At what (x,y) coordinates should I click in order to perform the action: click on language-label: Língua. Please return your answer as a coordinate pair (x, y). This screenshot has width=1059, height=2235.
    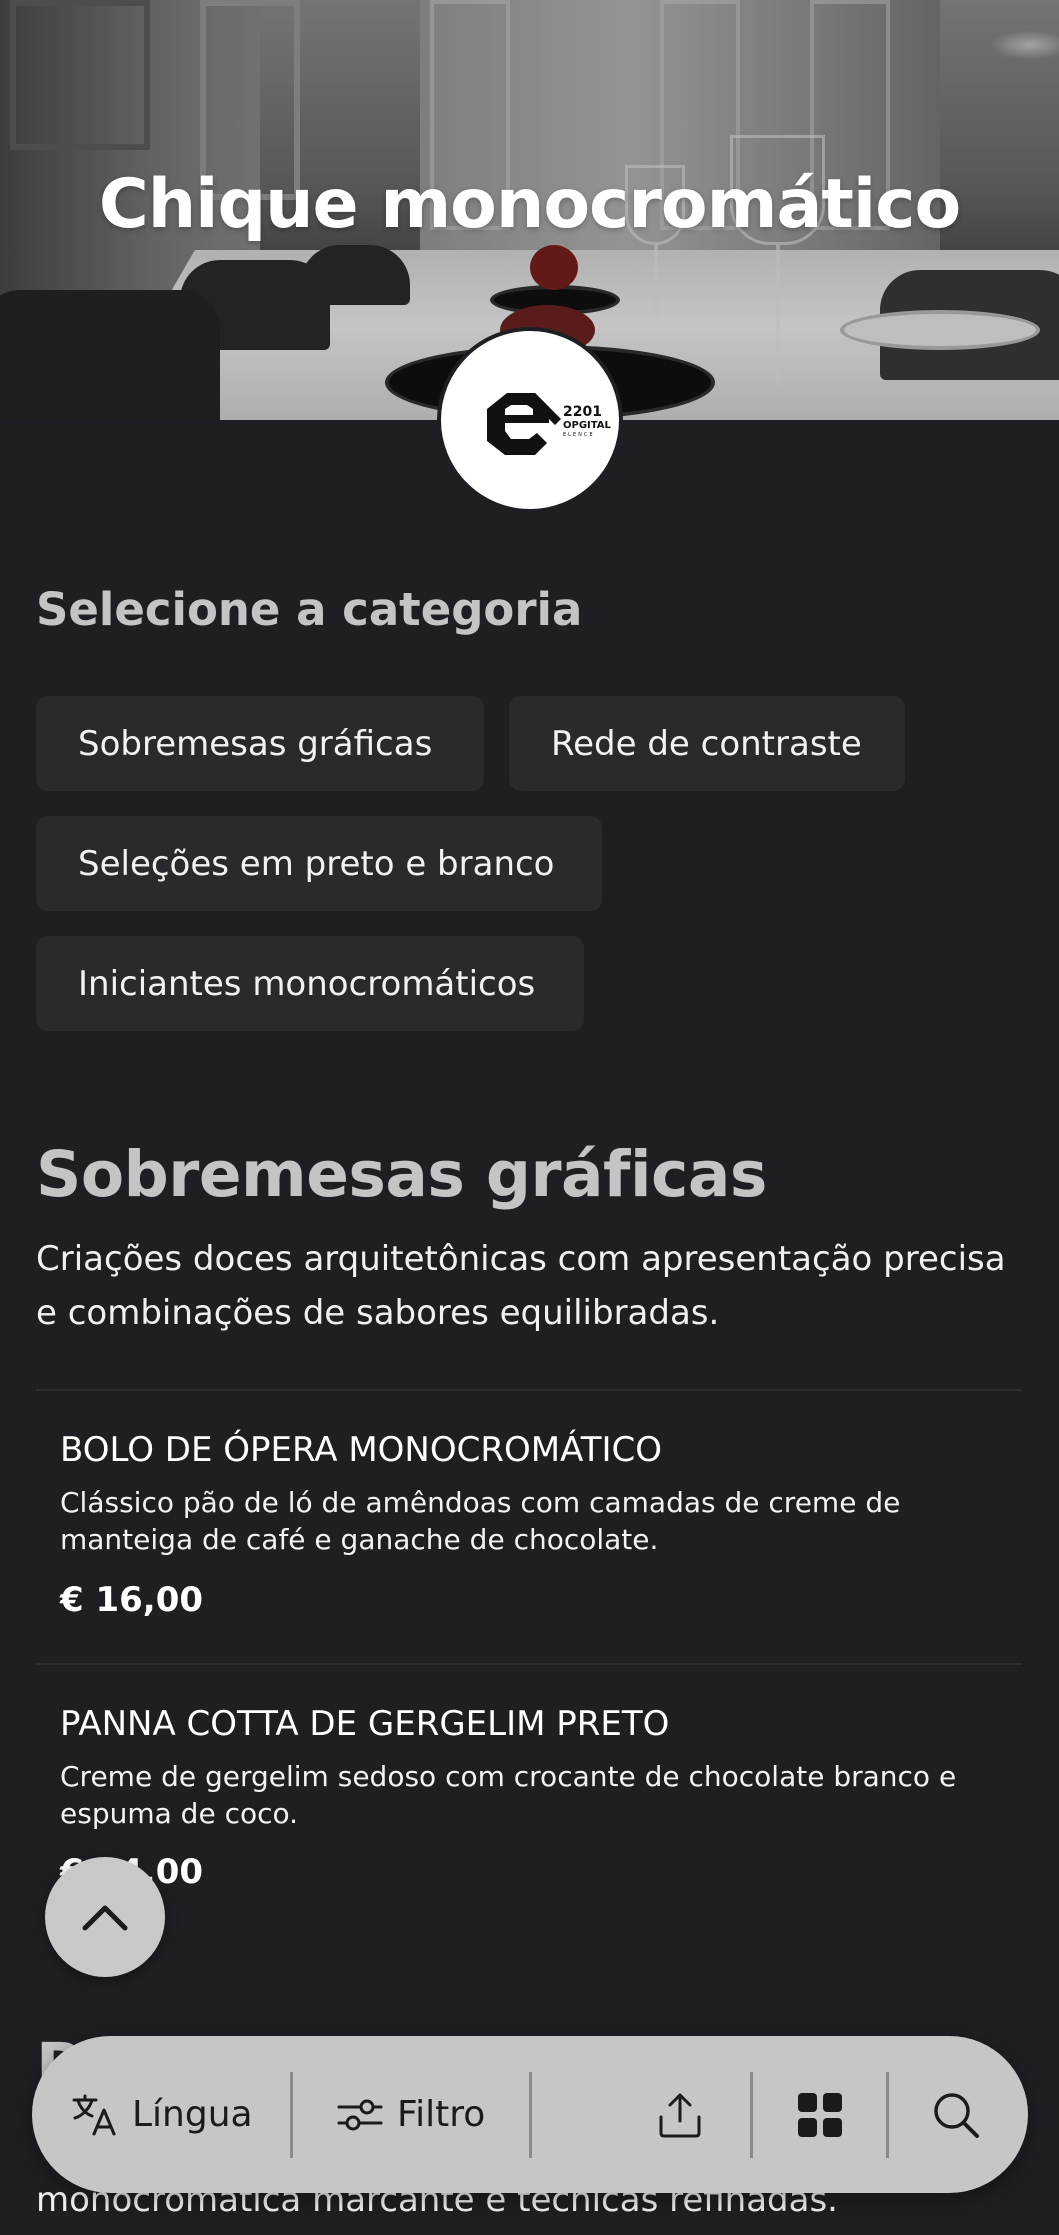
    Looking at the image, I should click on (192, 2114).